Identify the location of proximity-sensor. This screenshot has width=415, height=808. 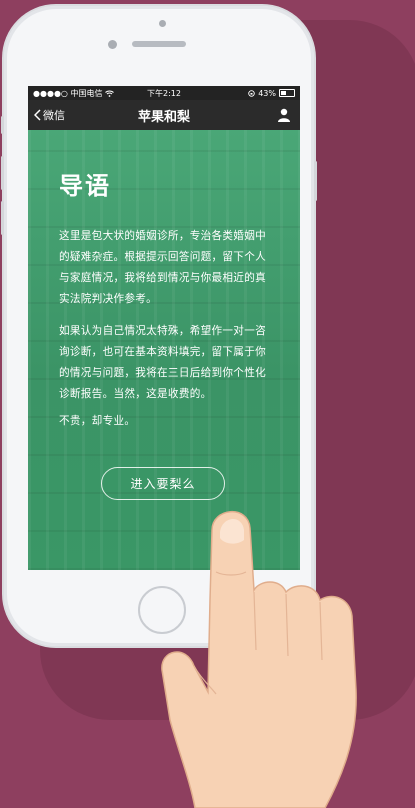
(162, 23).